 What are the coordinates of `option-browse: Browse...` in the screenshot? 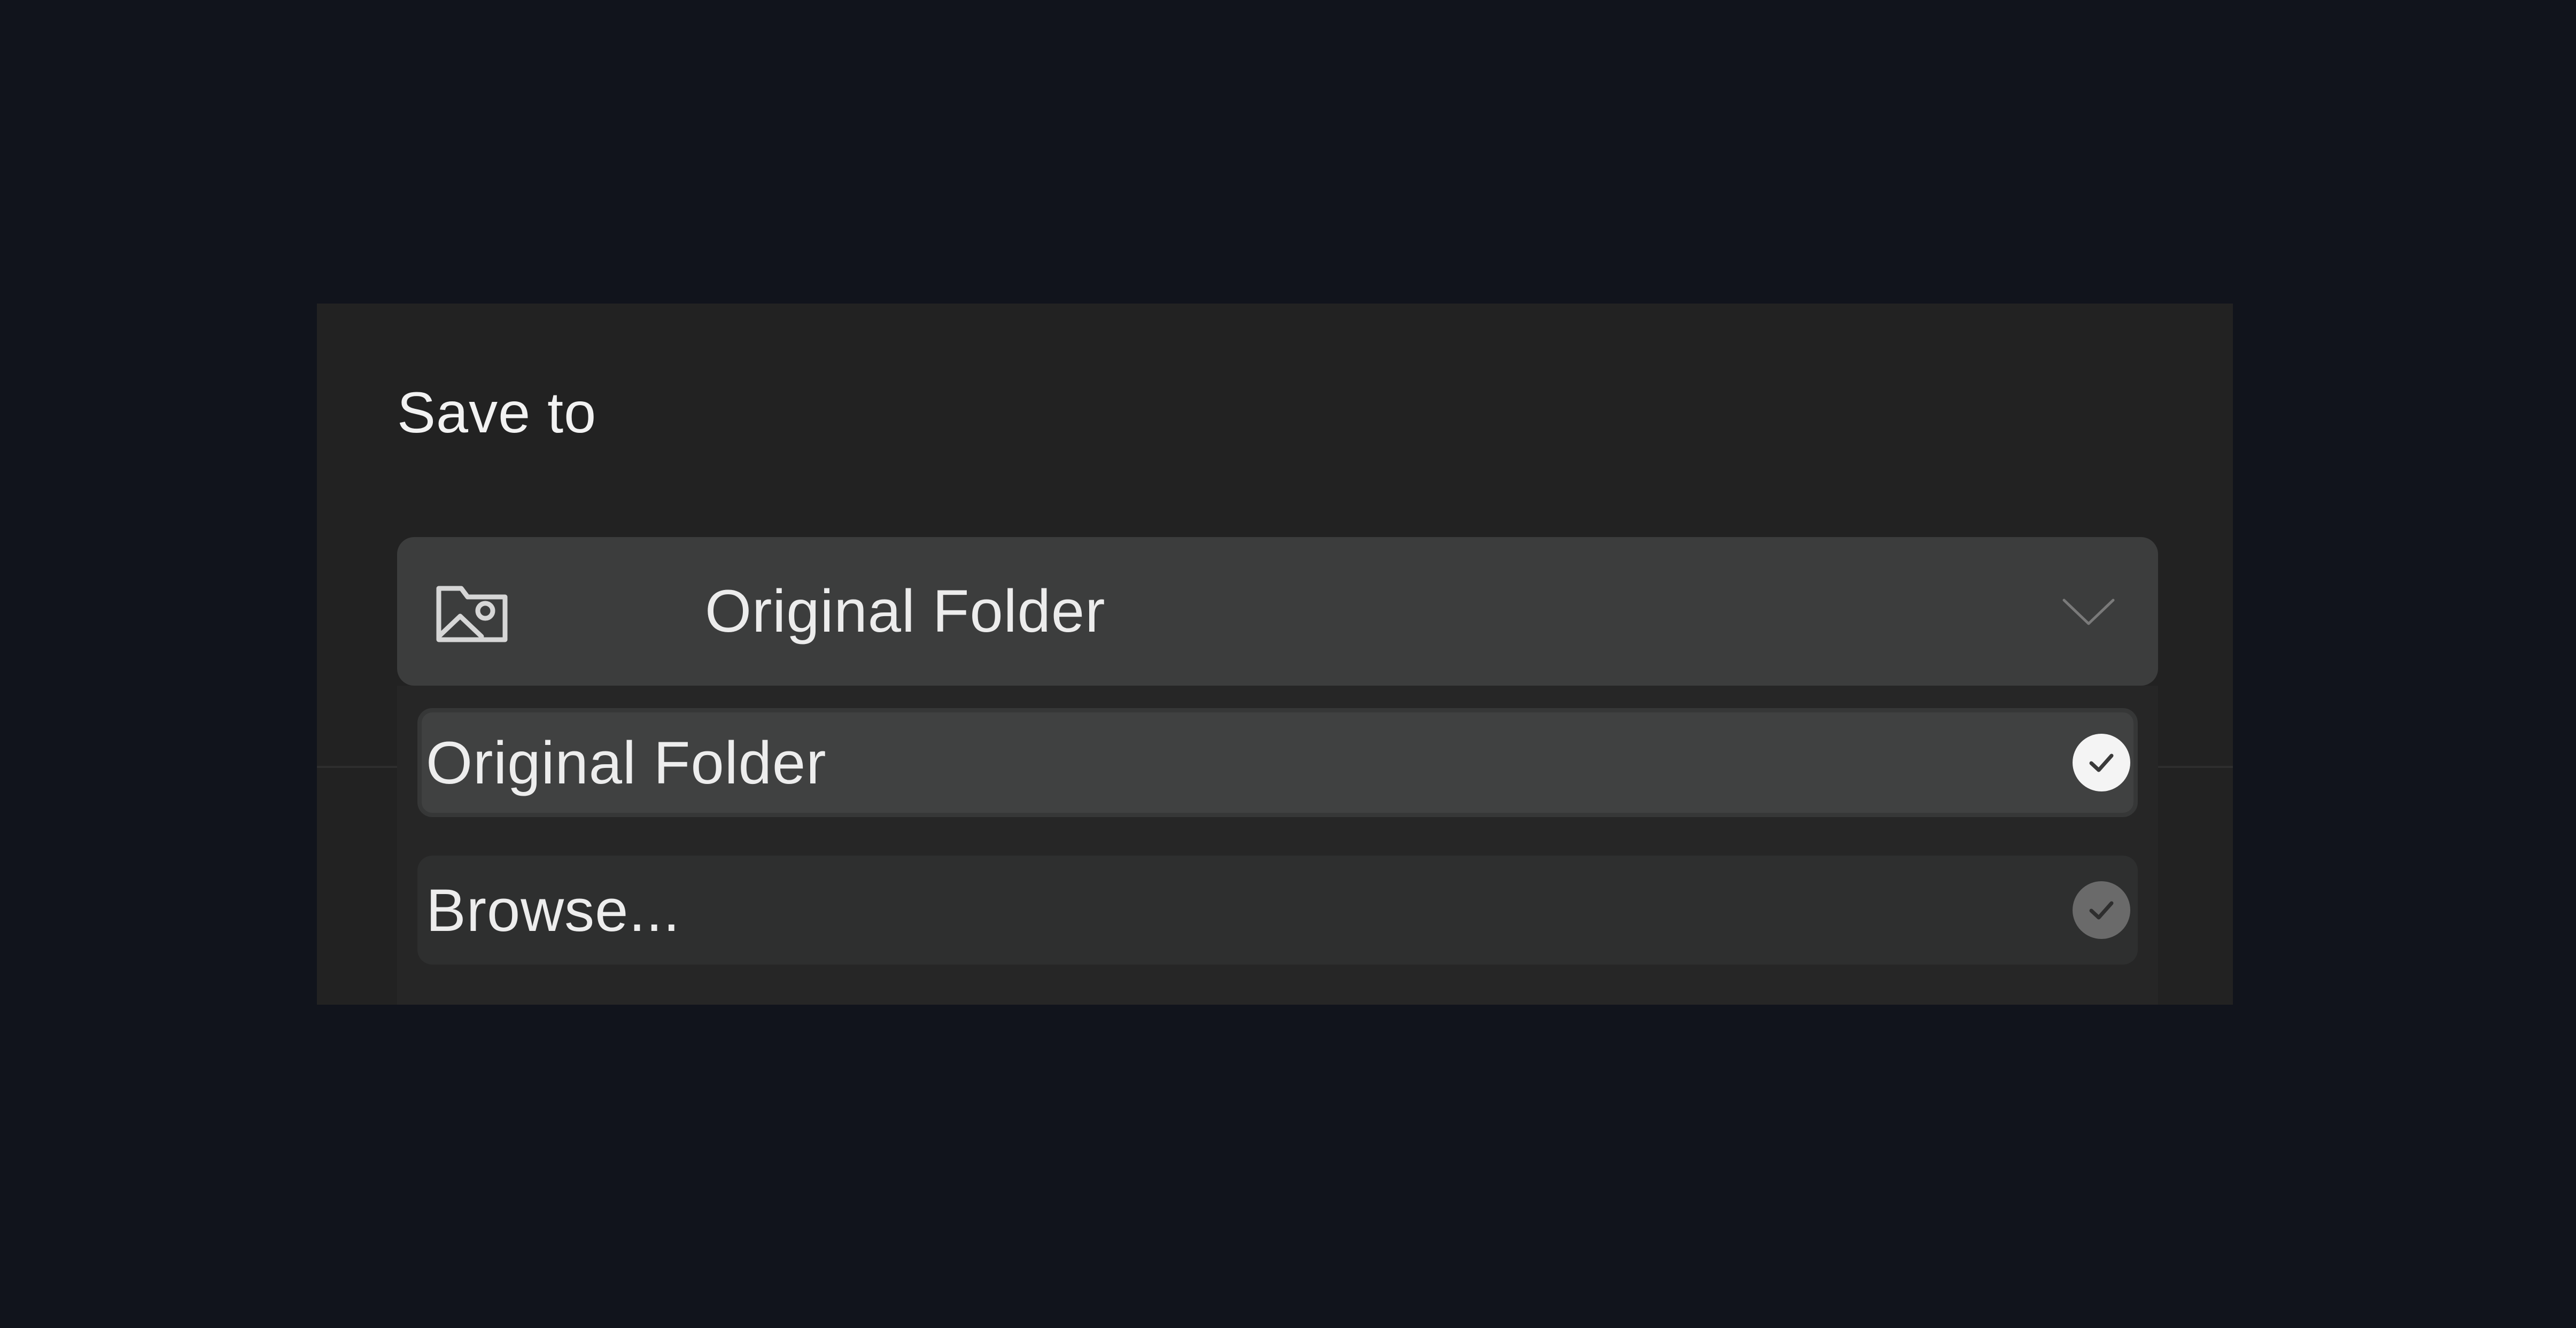 It's located at (1277, 910).